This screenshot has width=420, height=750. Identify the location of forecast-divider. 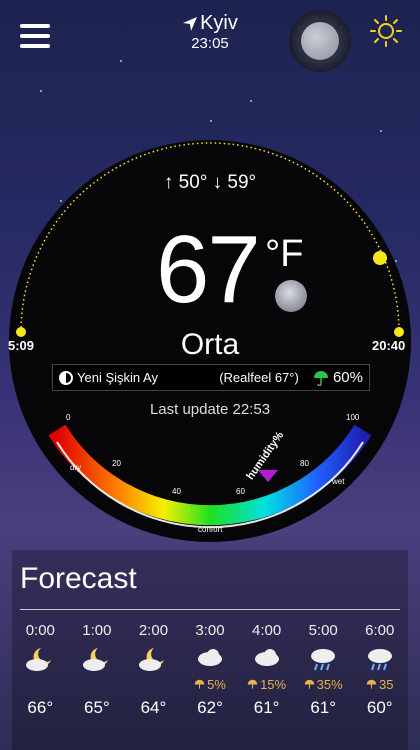
(210, 609).